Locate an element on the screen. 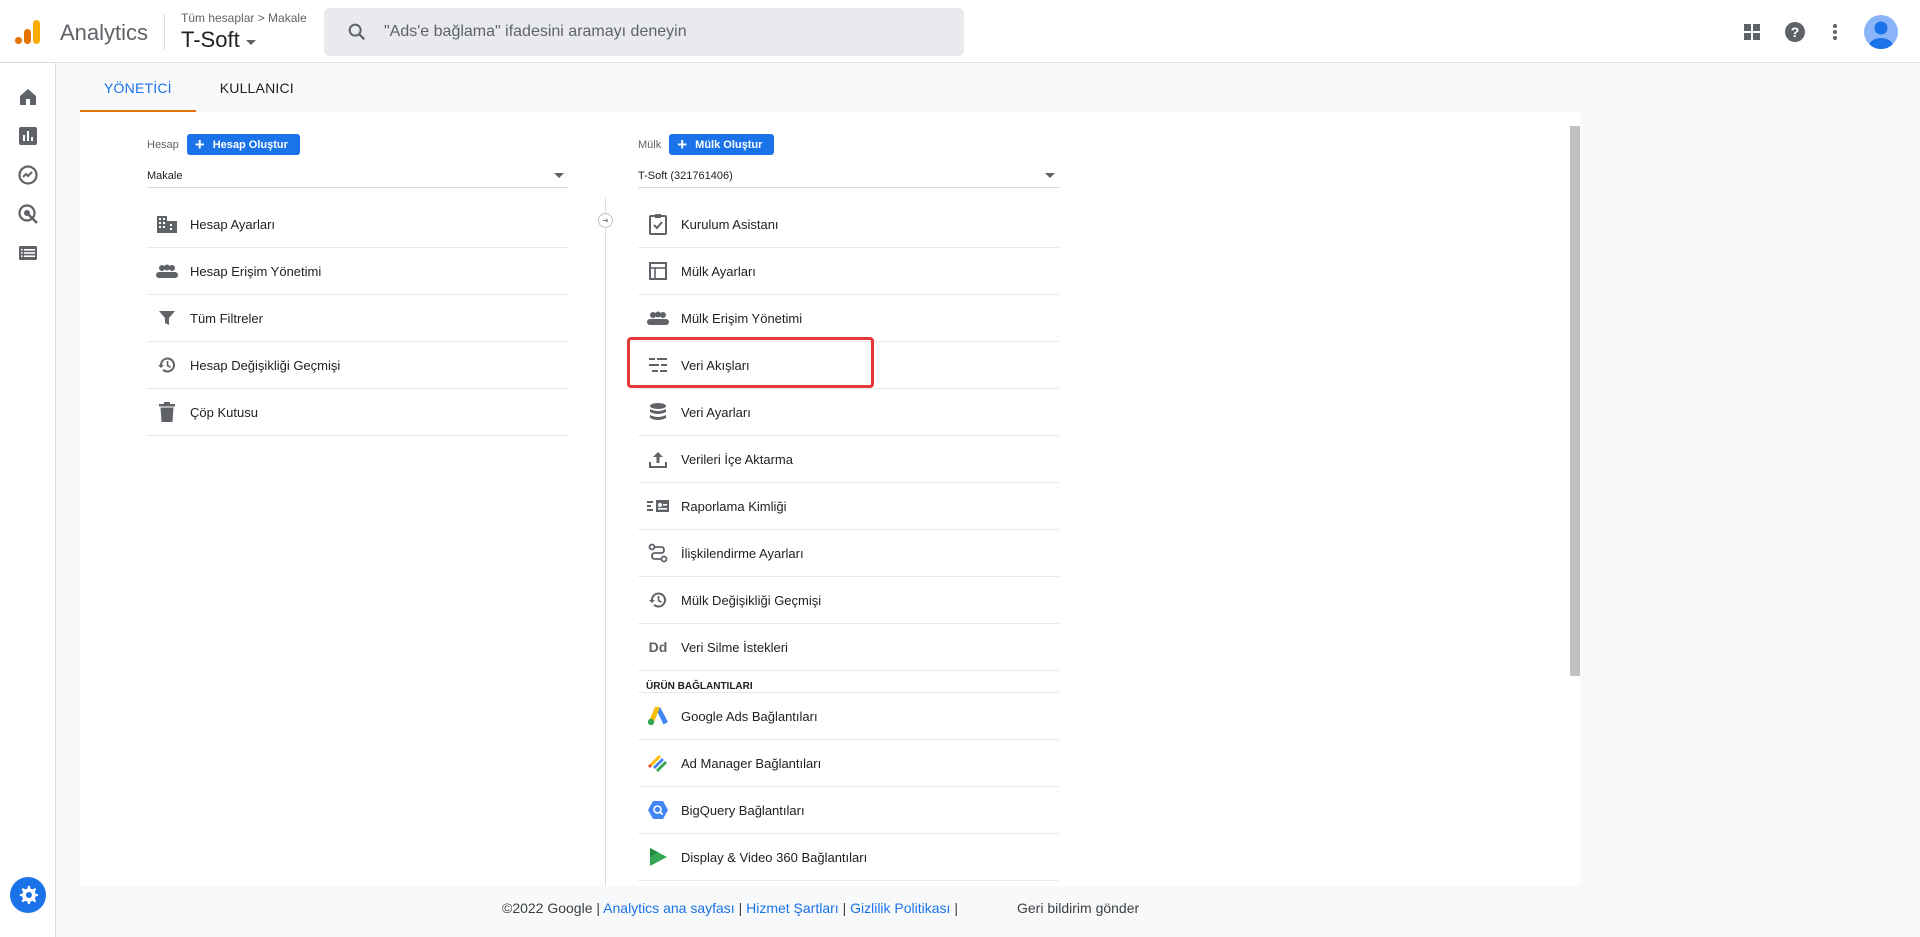 The image size is (1920, 937). account-selector: Makale is located at coordinates (357, 176).